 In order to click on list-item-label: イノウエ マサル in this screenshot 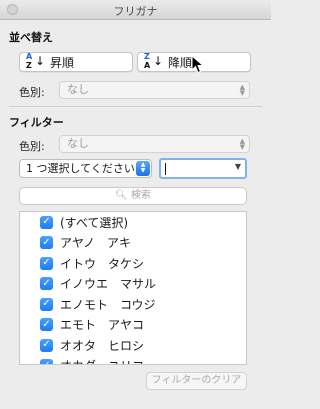, I will do `click(108, 284)`.